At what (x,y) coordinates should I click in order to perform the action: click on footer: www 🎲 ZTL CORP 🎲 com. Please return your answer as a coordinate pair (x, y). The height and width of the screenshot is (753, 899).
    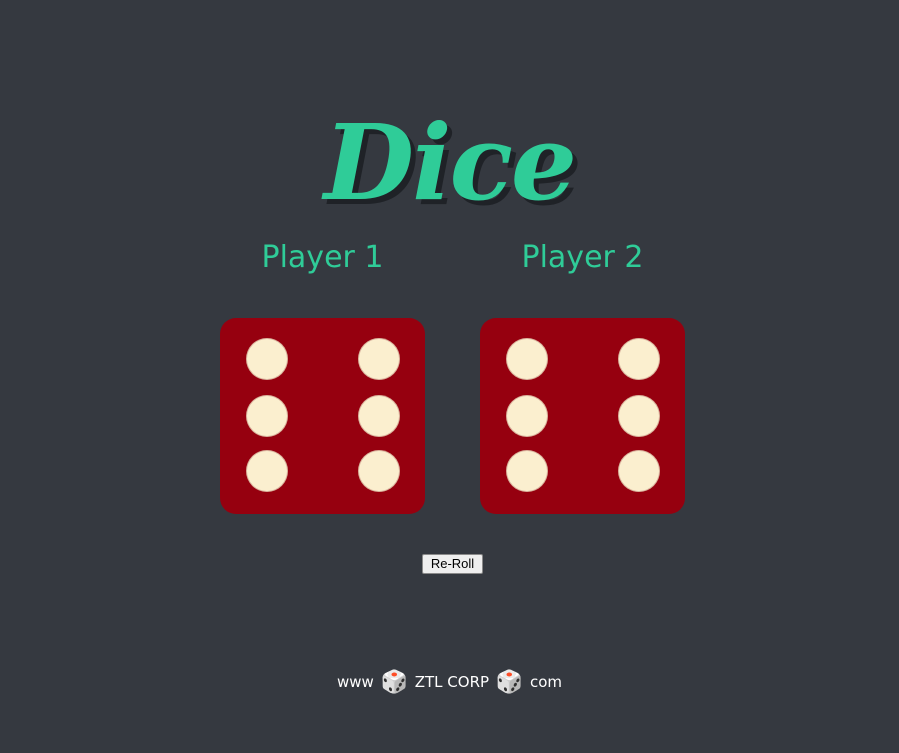
    Looking at the image, I should click on (449, 682).